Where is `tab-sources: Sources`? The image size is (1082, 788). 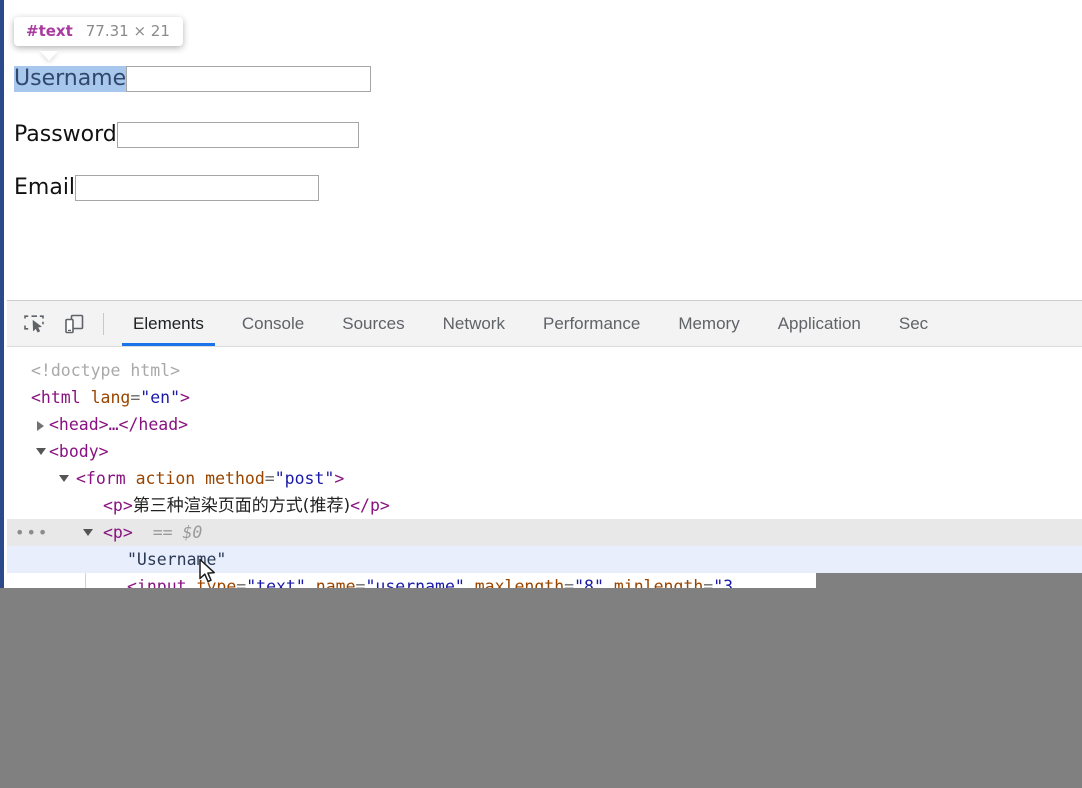 tab-sources: Sources is located at coordinates (373, 323).